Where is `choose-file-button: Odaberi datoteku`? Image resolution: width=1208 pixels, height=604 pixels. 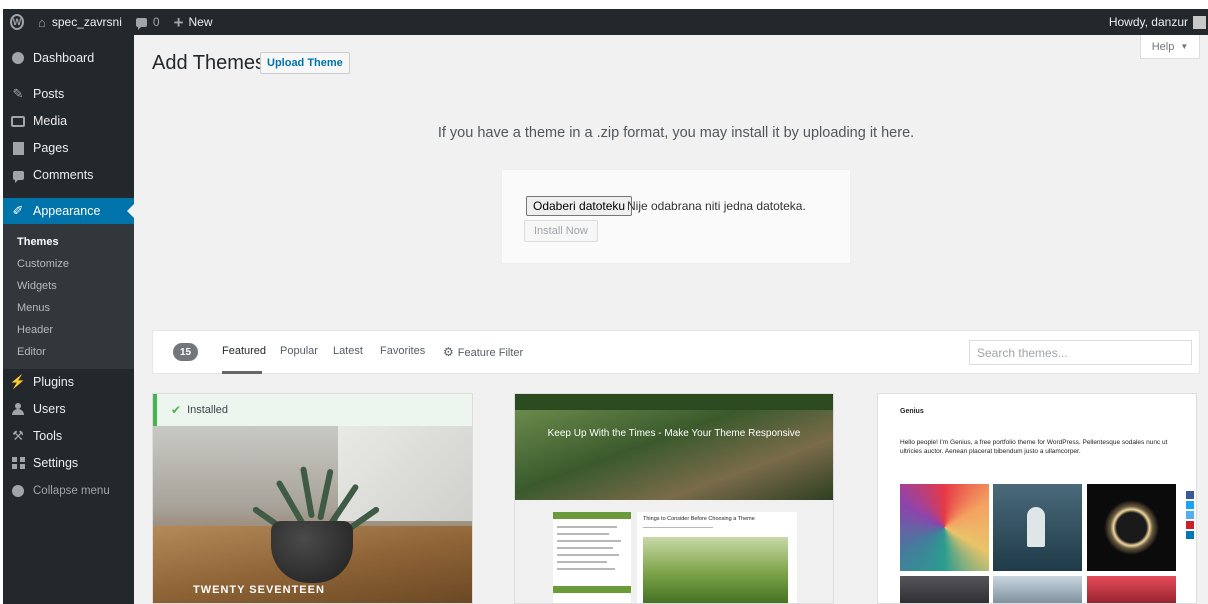 choose-file-button: Odaberi datoteku is located at coordinates (579, 206).